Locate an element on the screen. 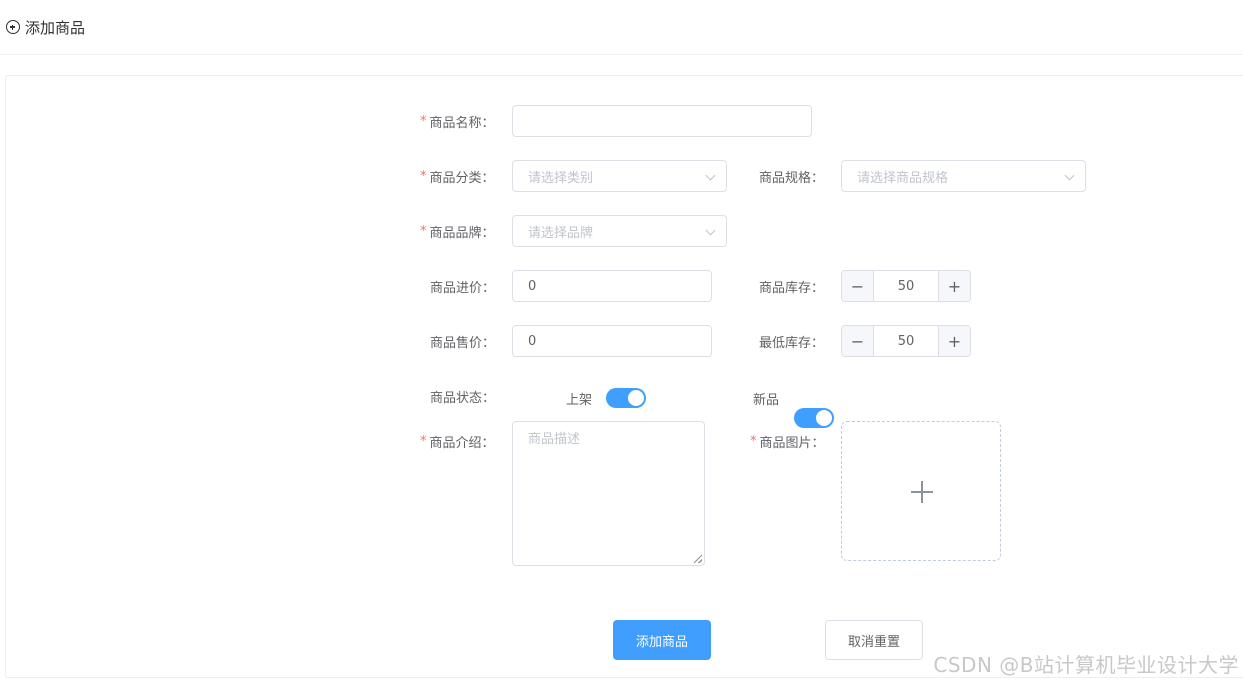 This screenshot has width=1243, height=683. on-shelf-label: 上架 is located at coordinates (579, 398).